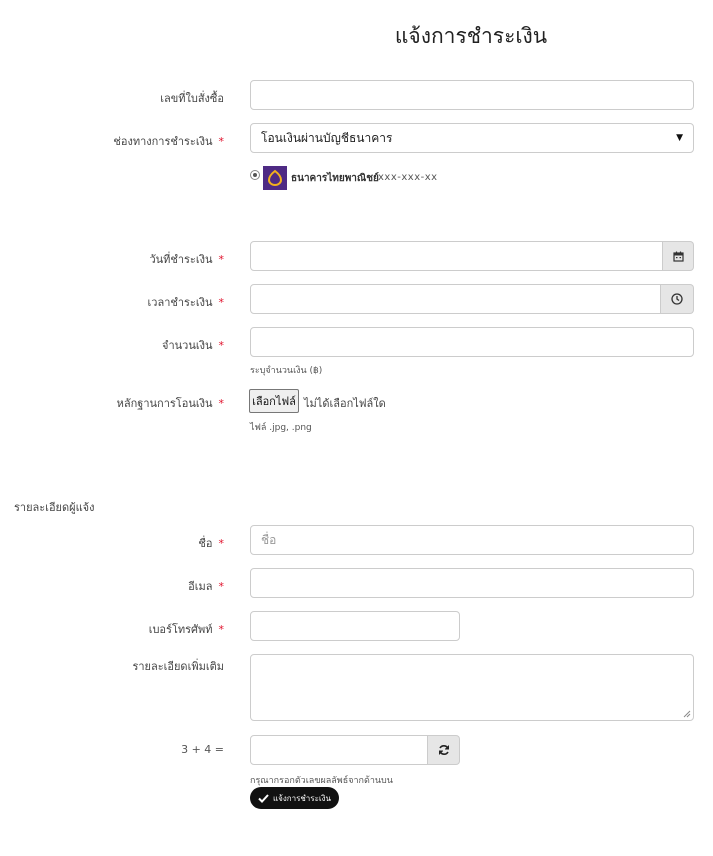 The height and width of the screenshot is (856, 713). Describe the element at coordinates (180, 629) in the screenshot. I see `phone-label-text: เบอร์โทรศัพท์` at that location.